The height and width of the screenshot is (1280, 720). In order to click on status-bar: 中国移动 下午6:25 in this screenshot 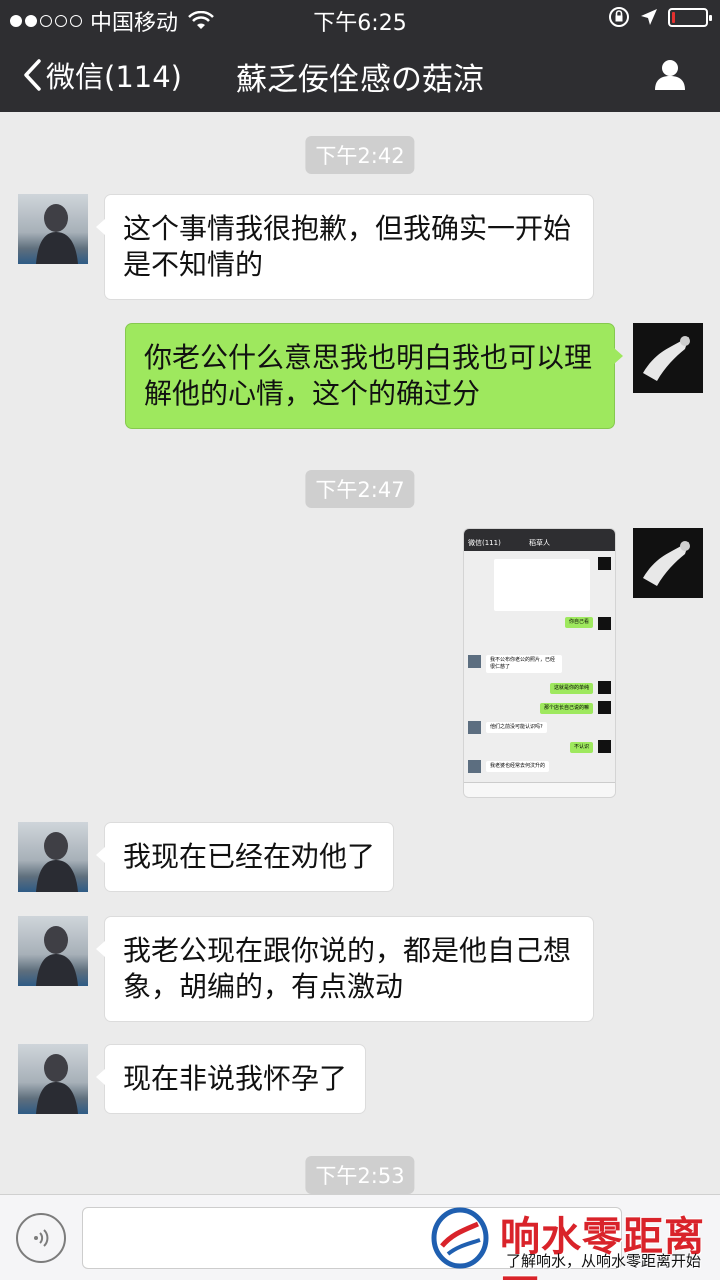, I will do `click(360, 18)`.